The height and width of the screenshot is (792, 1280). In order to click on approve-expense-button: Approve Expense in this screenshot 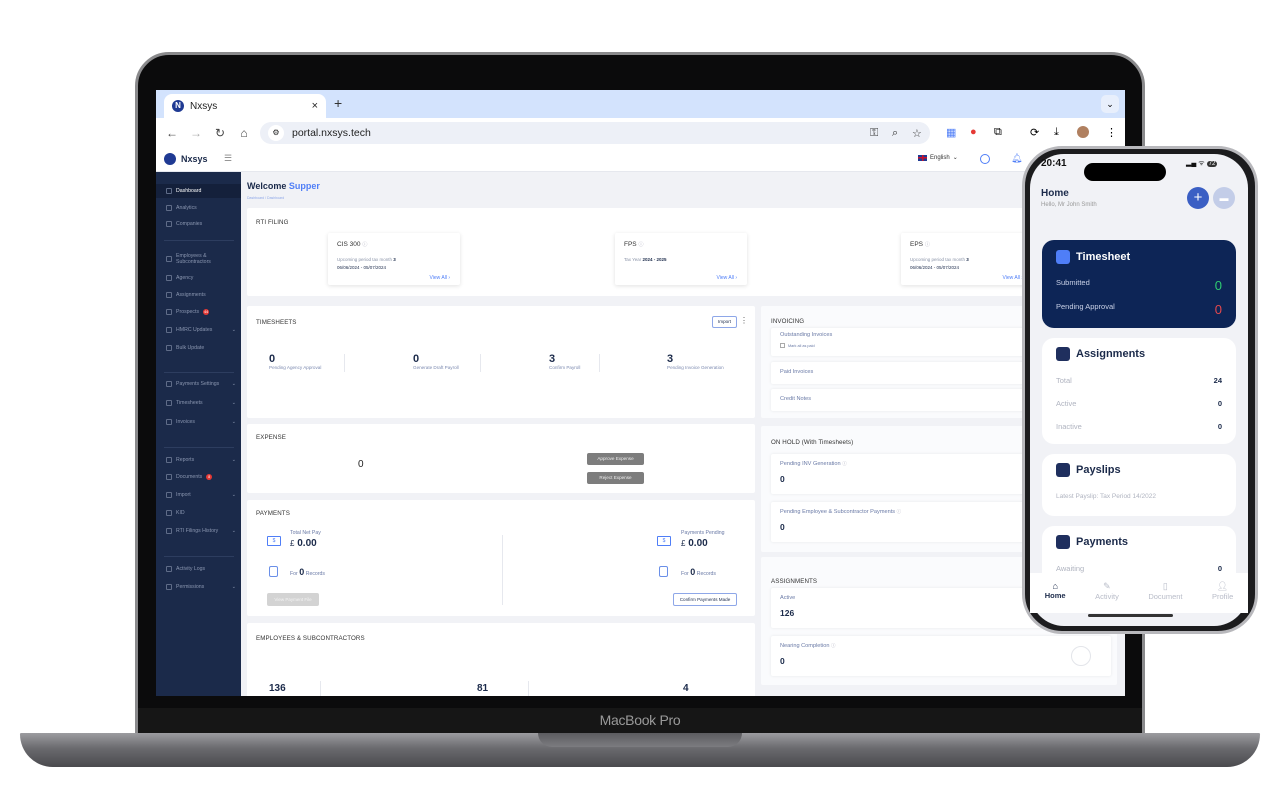, I will do `click(615, 459)`.